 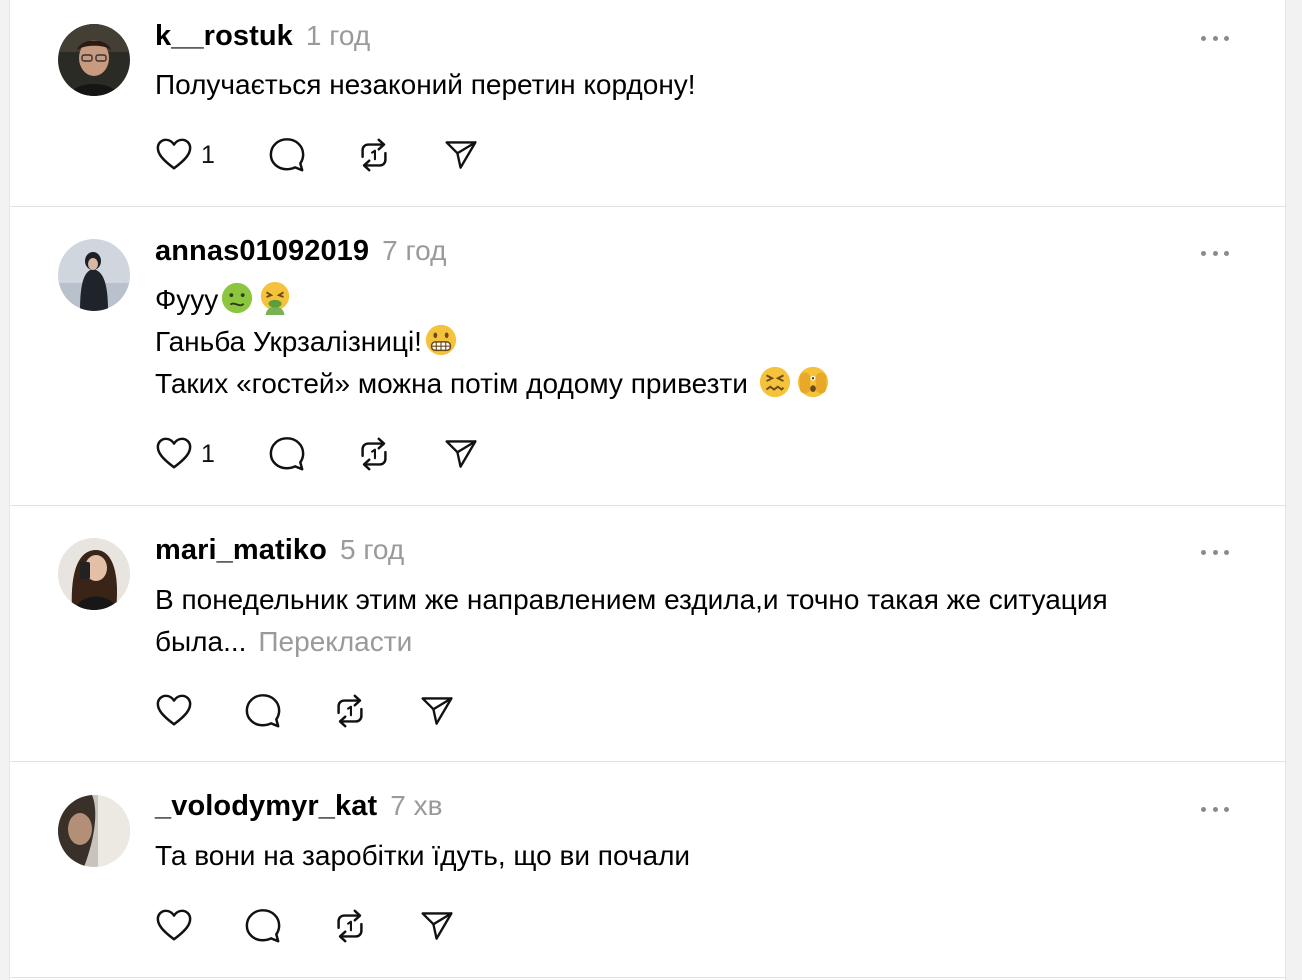 What do you see at coordinates (262, 251) in the screenshot?
I see `username: annas01092019` at bounding box center [262, 251].